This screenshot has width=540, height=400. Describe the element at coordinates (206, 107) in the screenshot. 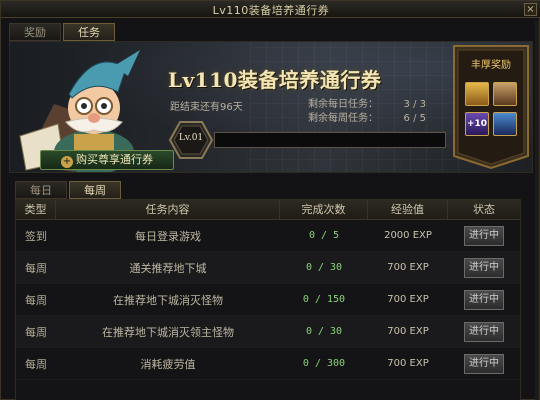

I see `remaining-time: 距结束还有96天` at that location.